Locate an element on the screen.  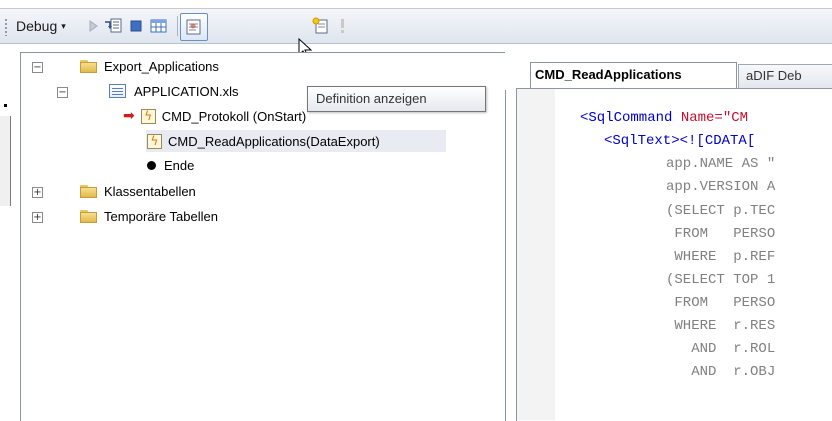
tab-cmd-readapplications: CMD_ReadApplications is located at coordinates (633, 75).